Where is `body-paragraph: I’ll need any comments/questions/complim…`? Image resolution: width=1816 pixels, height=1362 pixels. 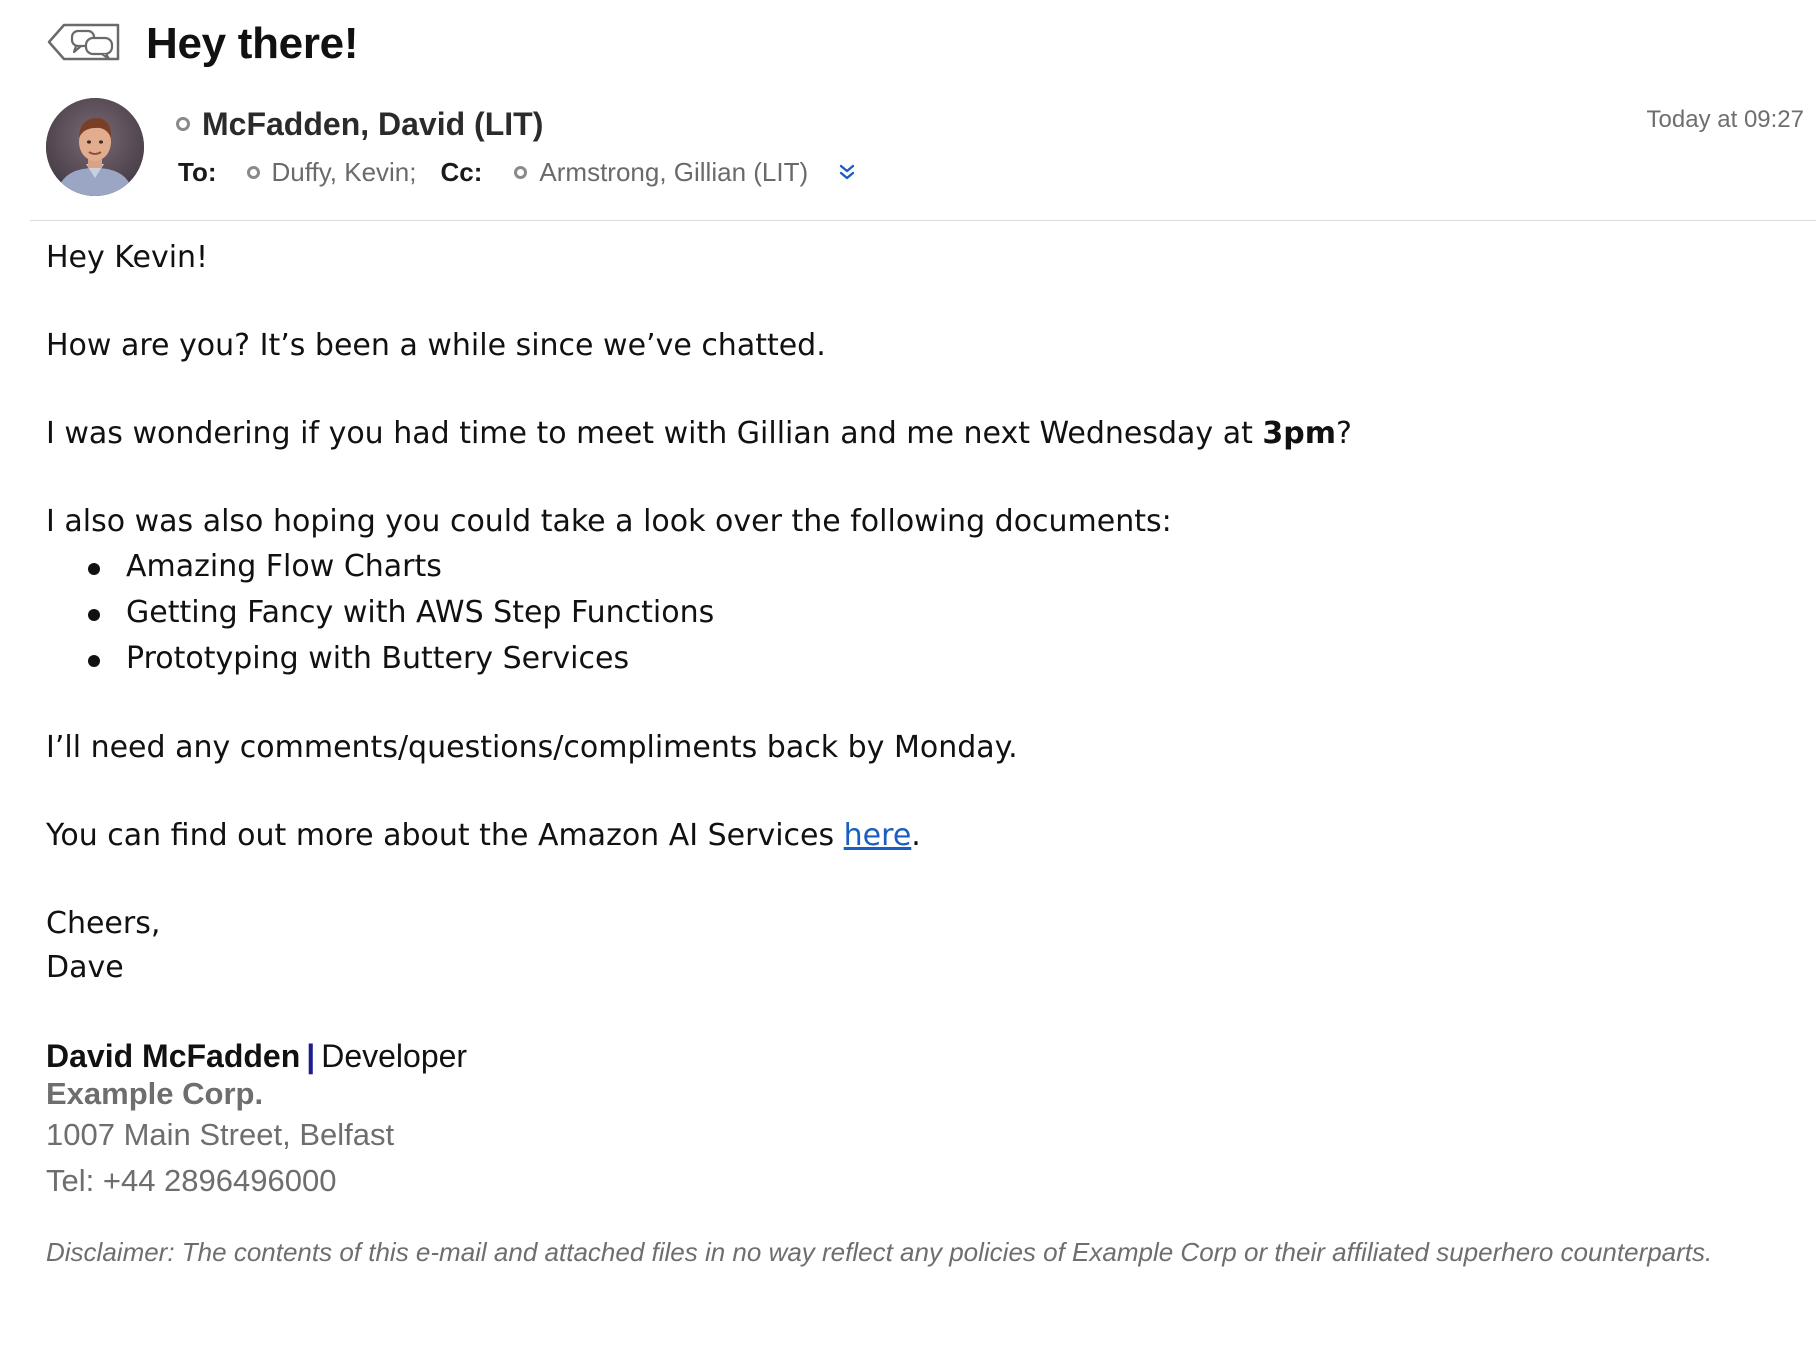
body-paragraph: I’ll need any comments/questions/complim… is located at coordinates (532, 747).